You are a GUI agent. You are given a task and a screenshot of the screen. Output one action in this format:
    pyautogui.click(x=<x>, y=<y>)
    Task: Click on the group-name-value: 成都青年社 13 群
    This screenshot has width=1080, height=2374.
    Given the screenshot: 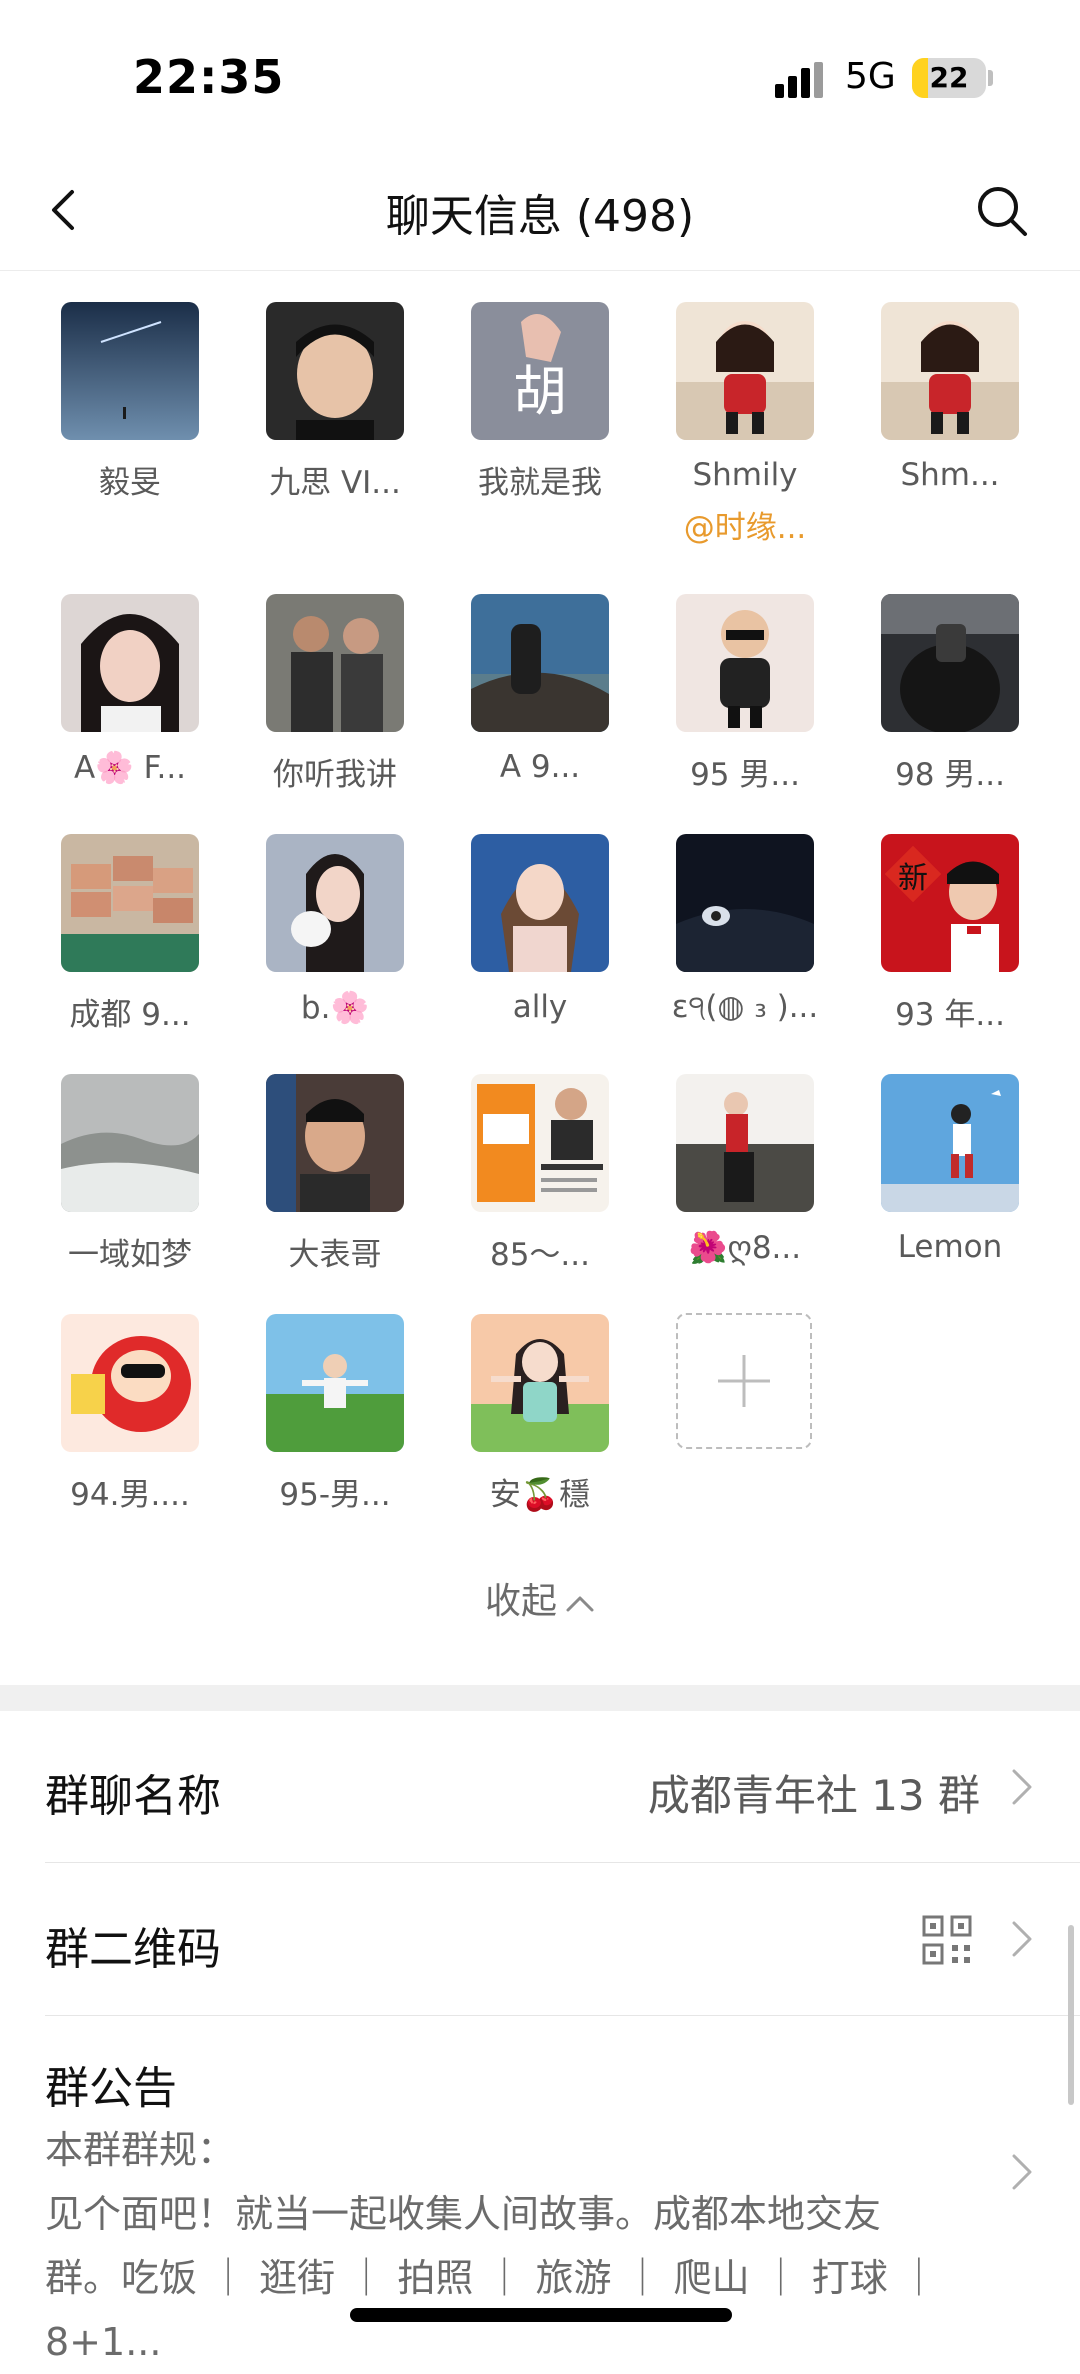 What is the action you would take?
    pyautogui.click(x=813, y=1795)
    